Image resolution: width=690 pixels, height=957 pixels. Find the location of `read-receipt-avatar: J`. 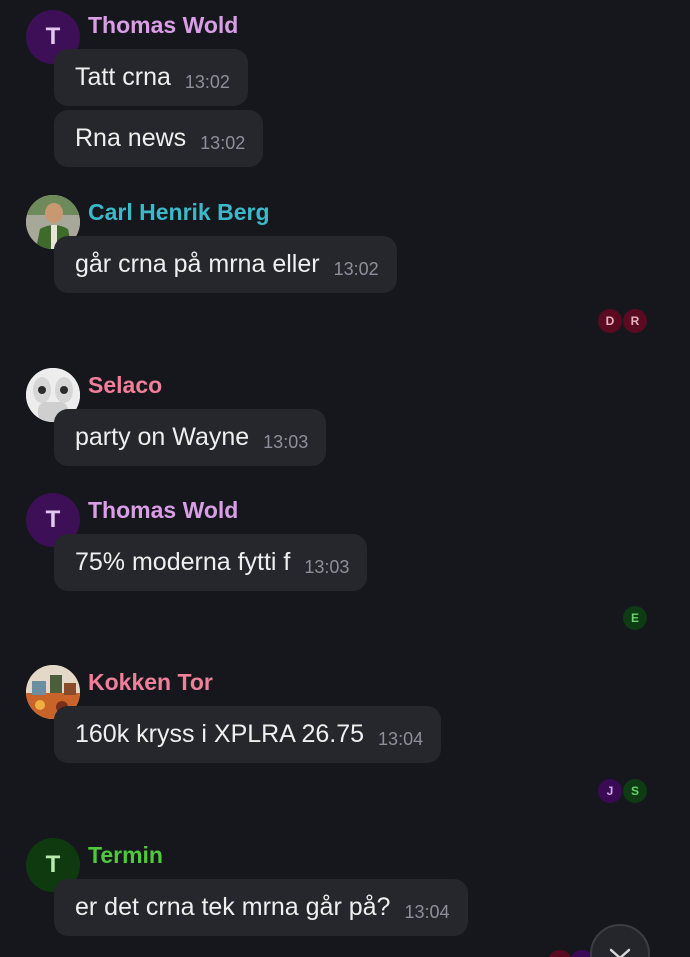

read-receipt-avatar: J is located at coordinates (610, 791).